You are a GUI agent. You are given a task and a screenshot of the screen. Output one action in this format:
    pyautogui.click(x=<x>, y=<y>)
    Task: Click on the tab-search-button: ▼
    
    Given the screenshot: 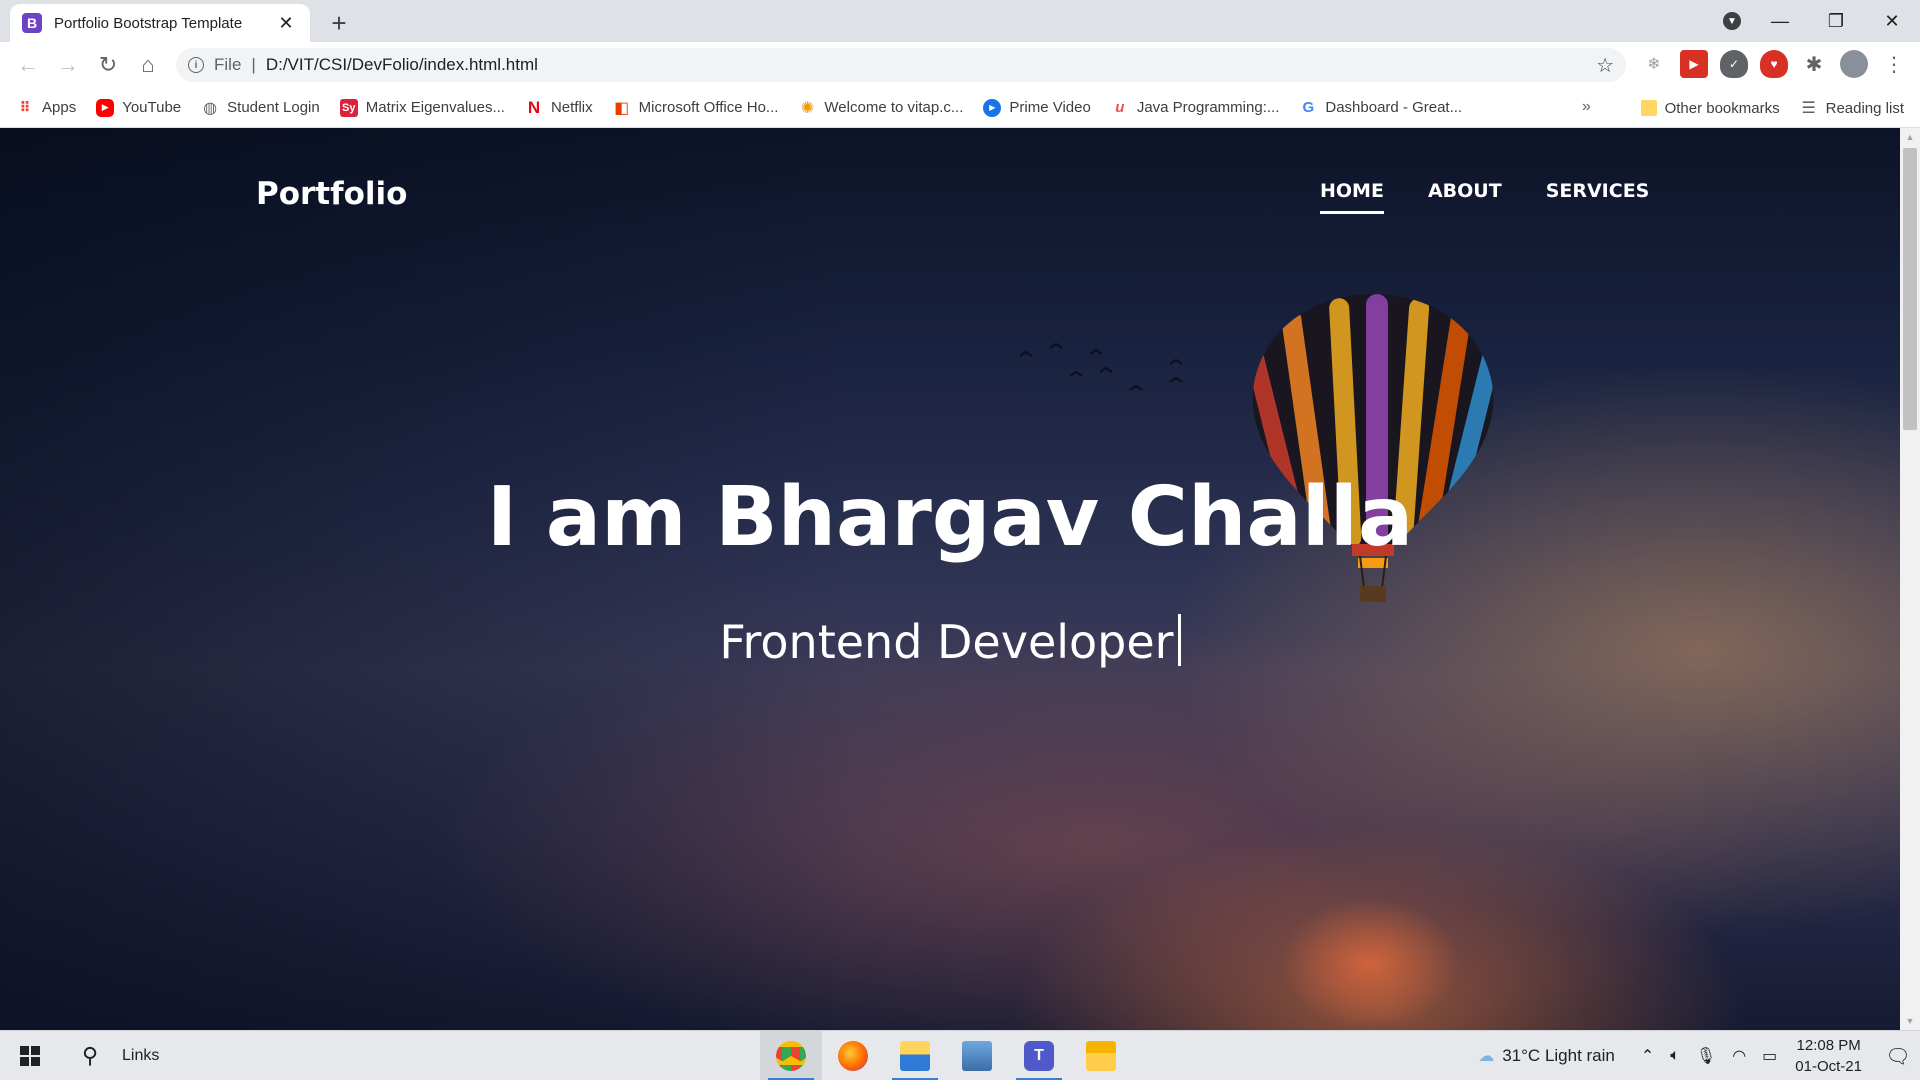 What is the action you would take?
    pyautogui.click(x=1732, y=21)
    